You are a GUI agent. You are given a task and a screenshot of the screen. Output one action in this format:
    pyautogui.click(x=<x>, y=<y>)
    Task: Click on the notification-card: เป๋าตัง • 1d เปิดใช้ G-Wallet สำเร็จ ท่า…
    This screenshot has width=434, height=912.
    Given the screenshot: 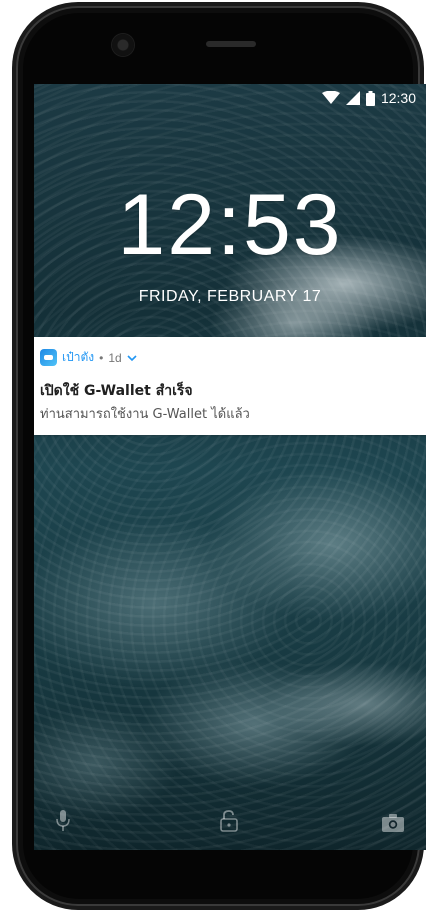 What is the action you would take?
    pyautogui.click(x=230, y=386)
    